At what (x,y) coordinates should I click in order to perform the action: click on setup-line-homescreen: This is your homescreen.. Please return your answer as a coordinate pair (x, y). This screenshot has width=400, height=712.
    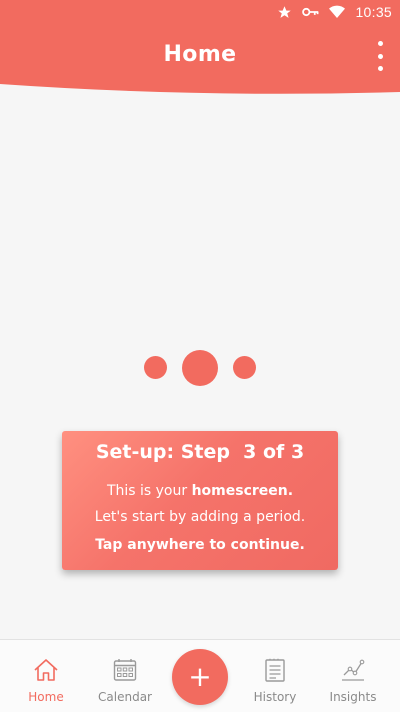
    Looking at the image, I should click on (200, 491).